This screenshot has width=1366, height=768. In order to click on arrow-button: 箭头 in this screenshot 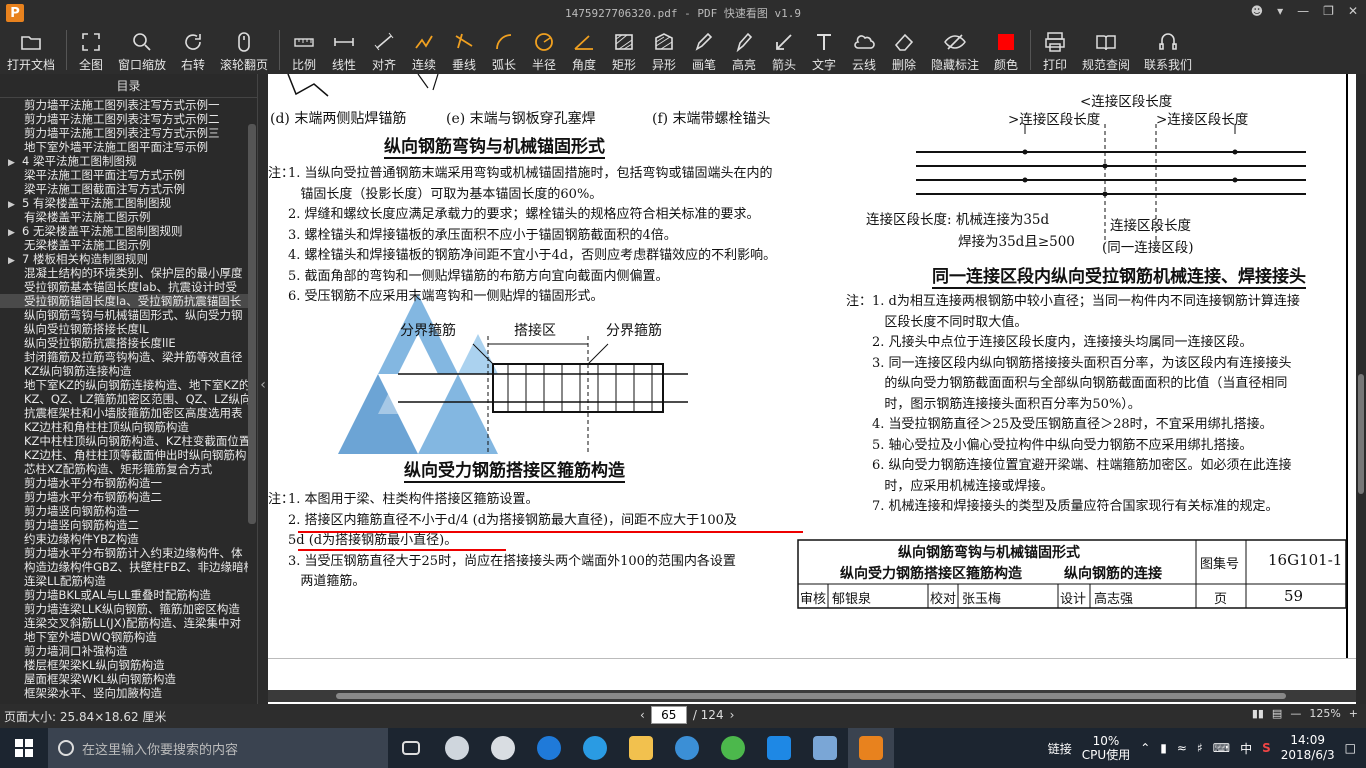, I will do `click(784, 50)`.